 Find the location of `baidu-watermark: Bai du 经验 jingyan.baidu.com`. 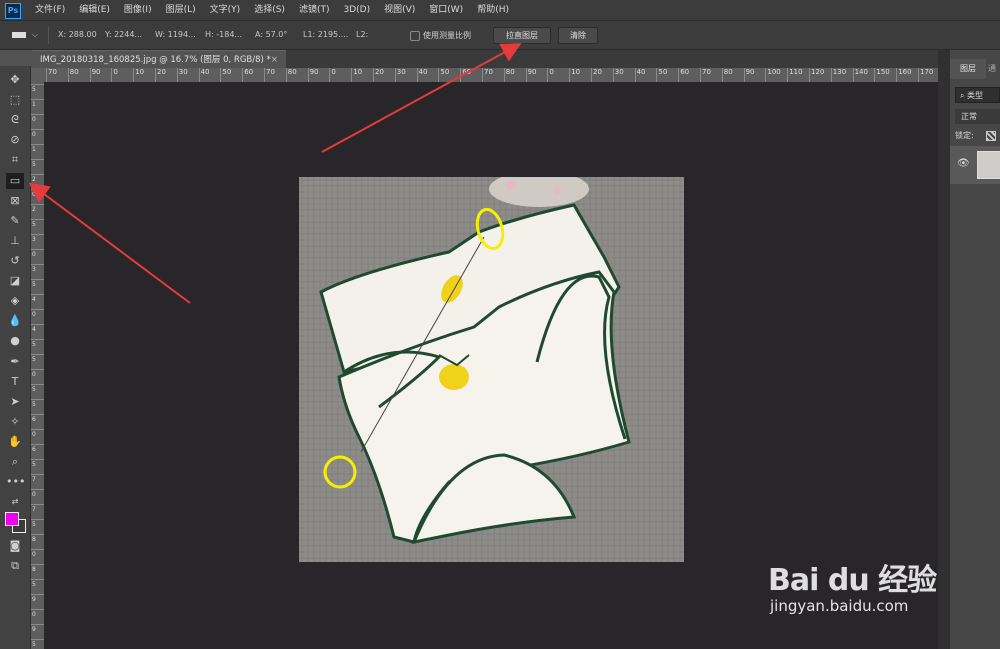

baidu-watermark: Bai du 经验 jingyan.baidu.com is located at coordinates (858, 585).